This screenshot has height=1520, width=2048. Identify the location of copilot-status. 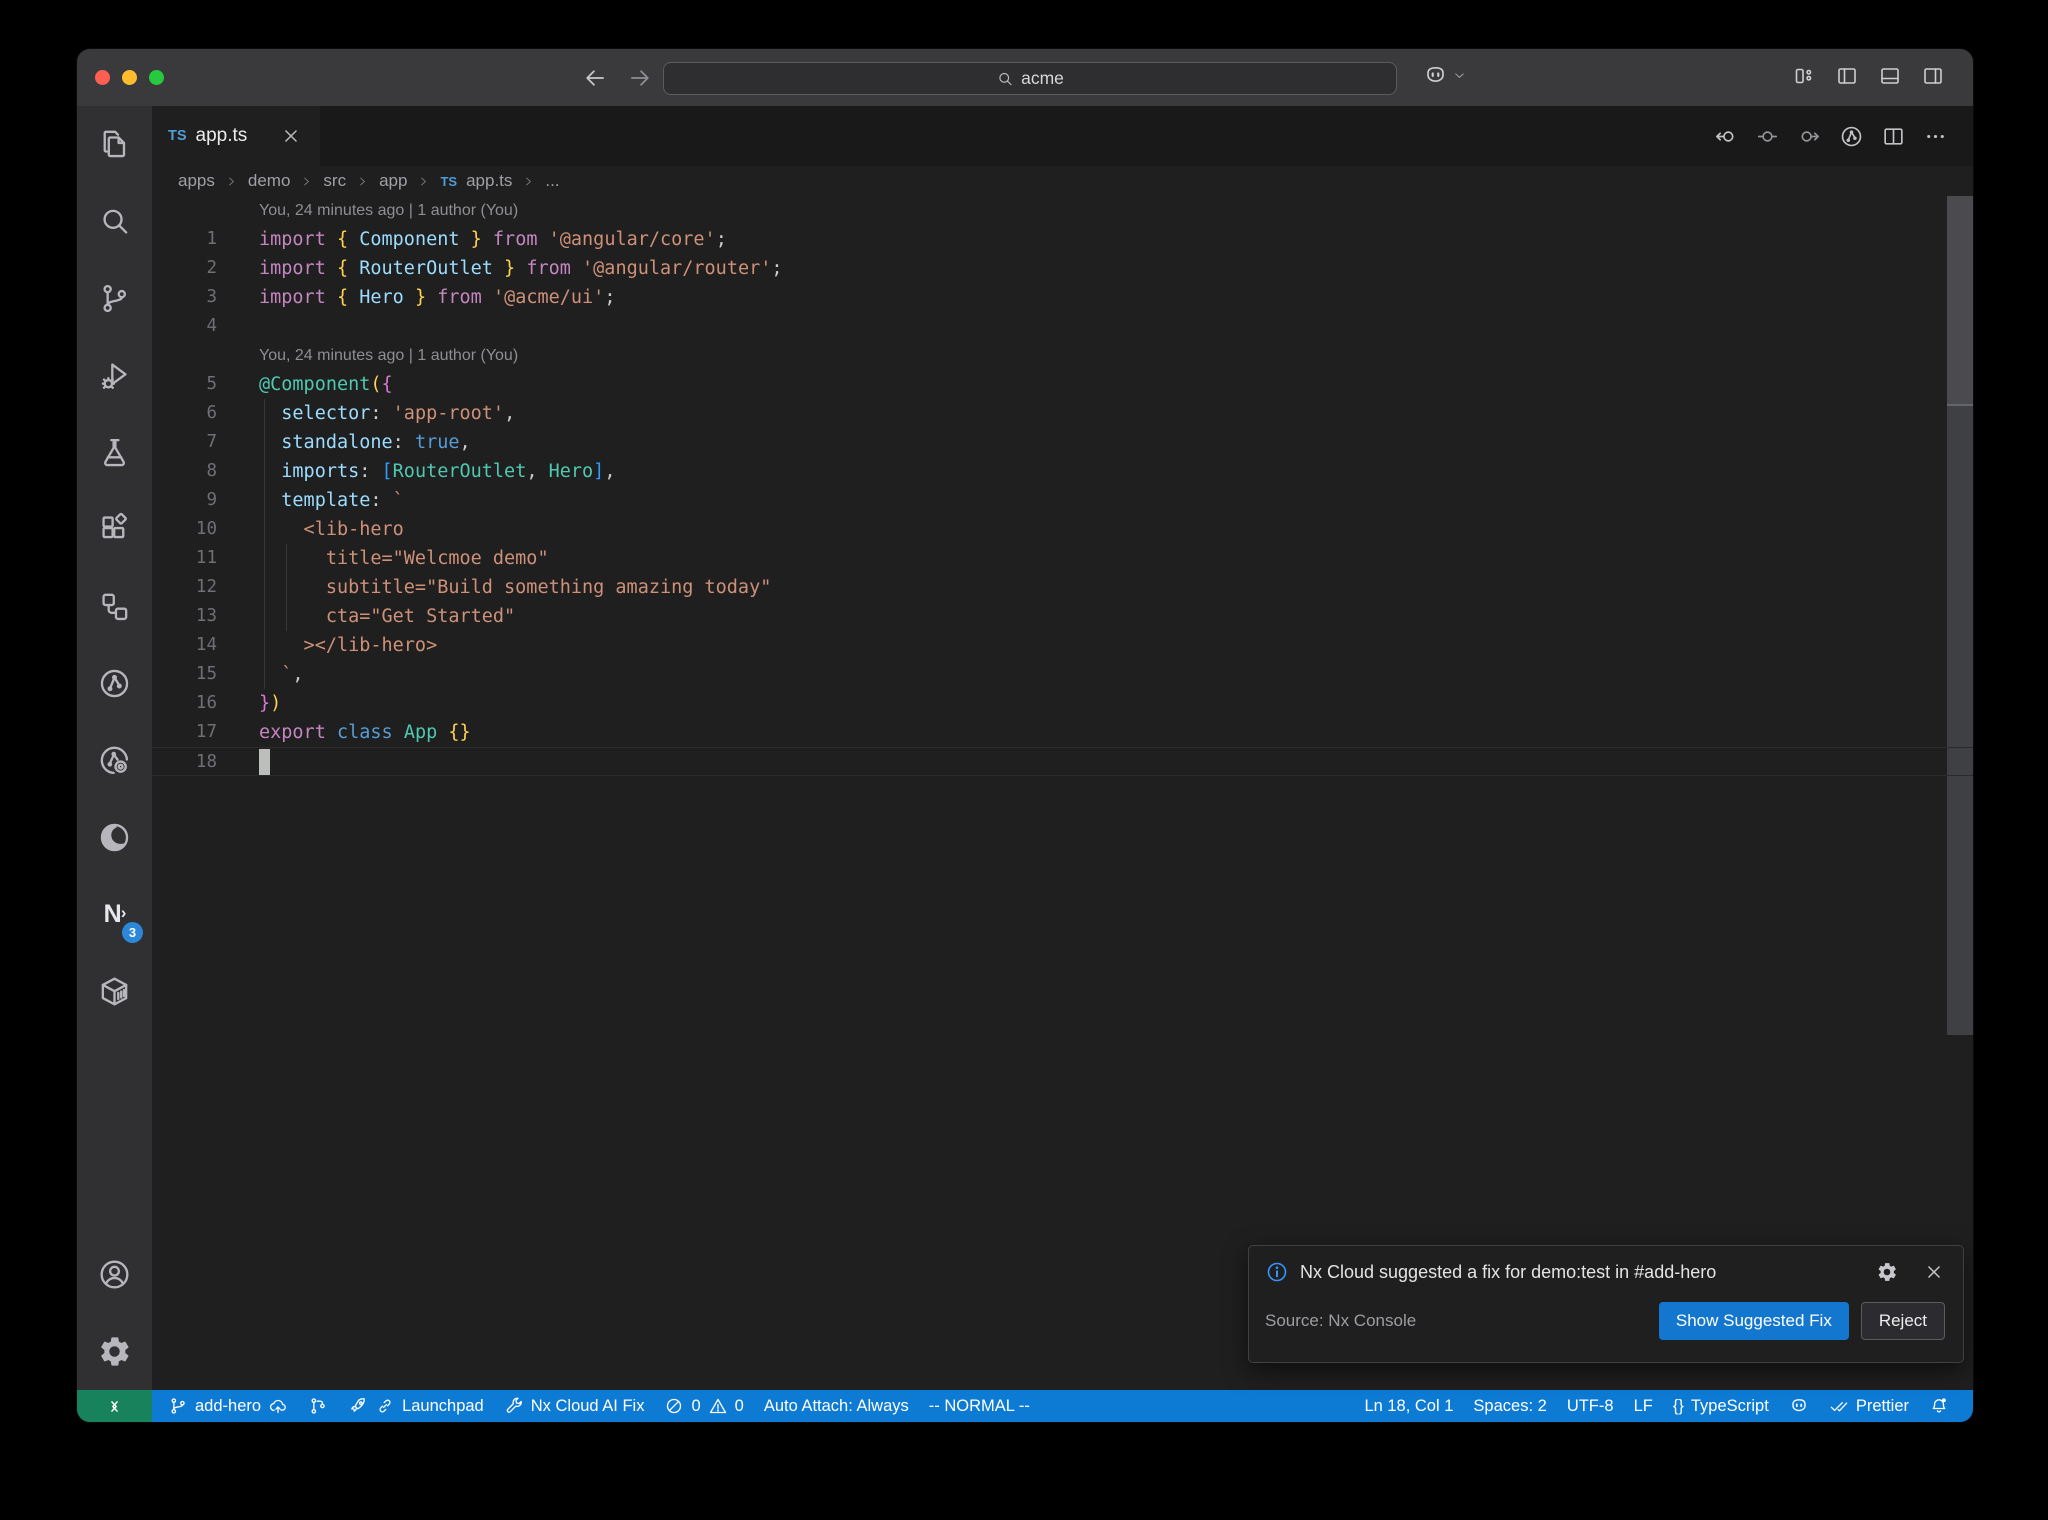
(1799, 1406).